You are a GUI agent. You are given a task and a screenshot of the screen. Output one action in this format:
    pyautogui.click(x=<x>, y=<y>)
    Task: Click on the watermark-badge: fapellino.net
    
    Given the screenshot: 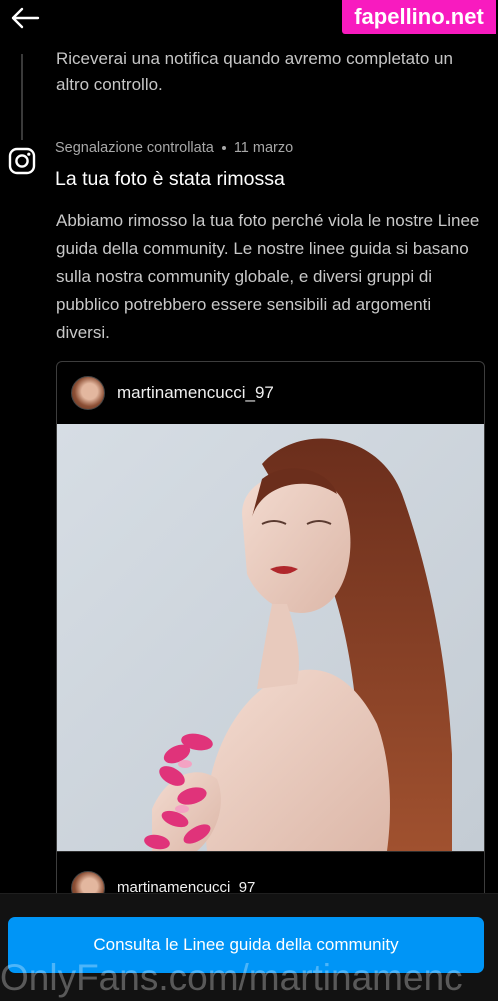 What is the action you would take?
    pyautogui.click(x=419, y=17)
    